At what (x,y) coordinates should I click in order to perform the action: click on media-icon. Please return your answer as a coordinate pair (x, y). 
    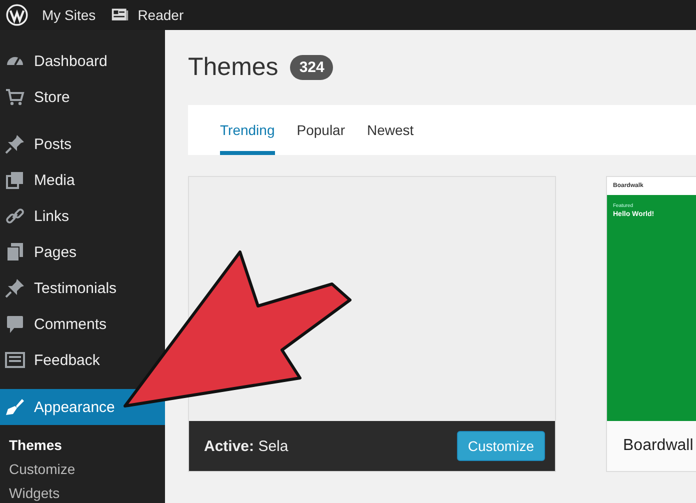
    Looking at the image, I should click on (15, 180).